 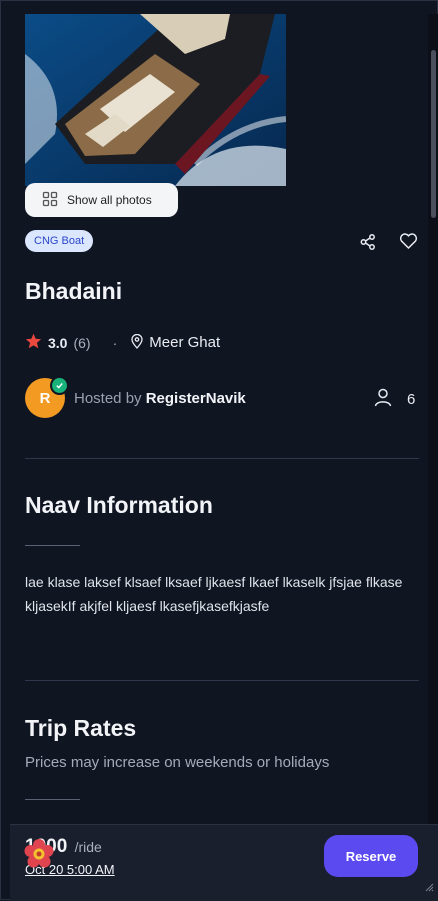 I want to click on guest-capacity: 6, so click(x=394, y=399).